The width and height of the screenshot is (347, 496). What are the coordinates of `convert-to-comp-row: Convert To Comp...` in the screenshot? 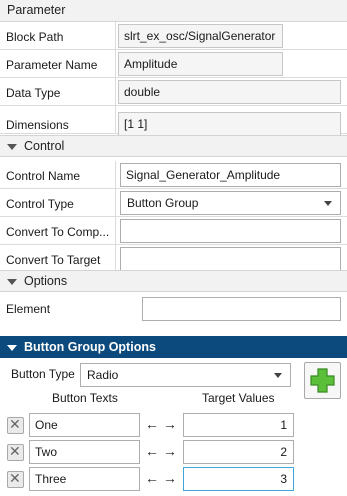 It's located at (173, 231).